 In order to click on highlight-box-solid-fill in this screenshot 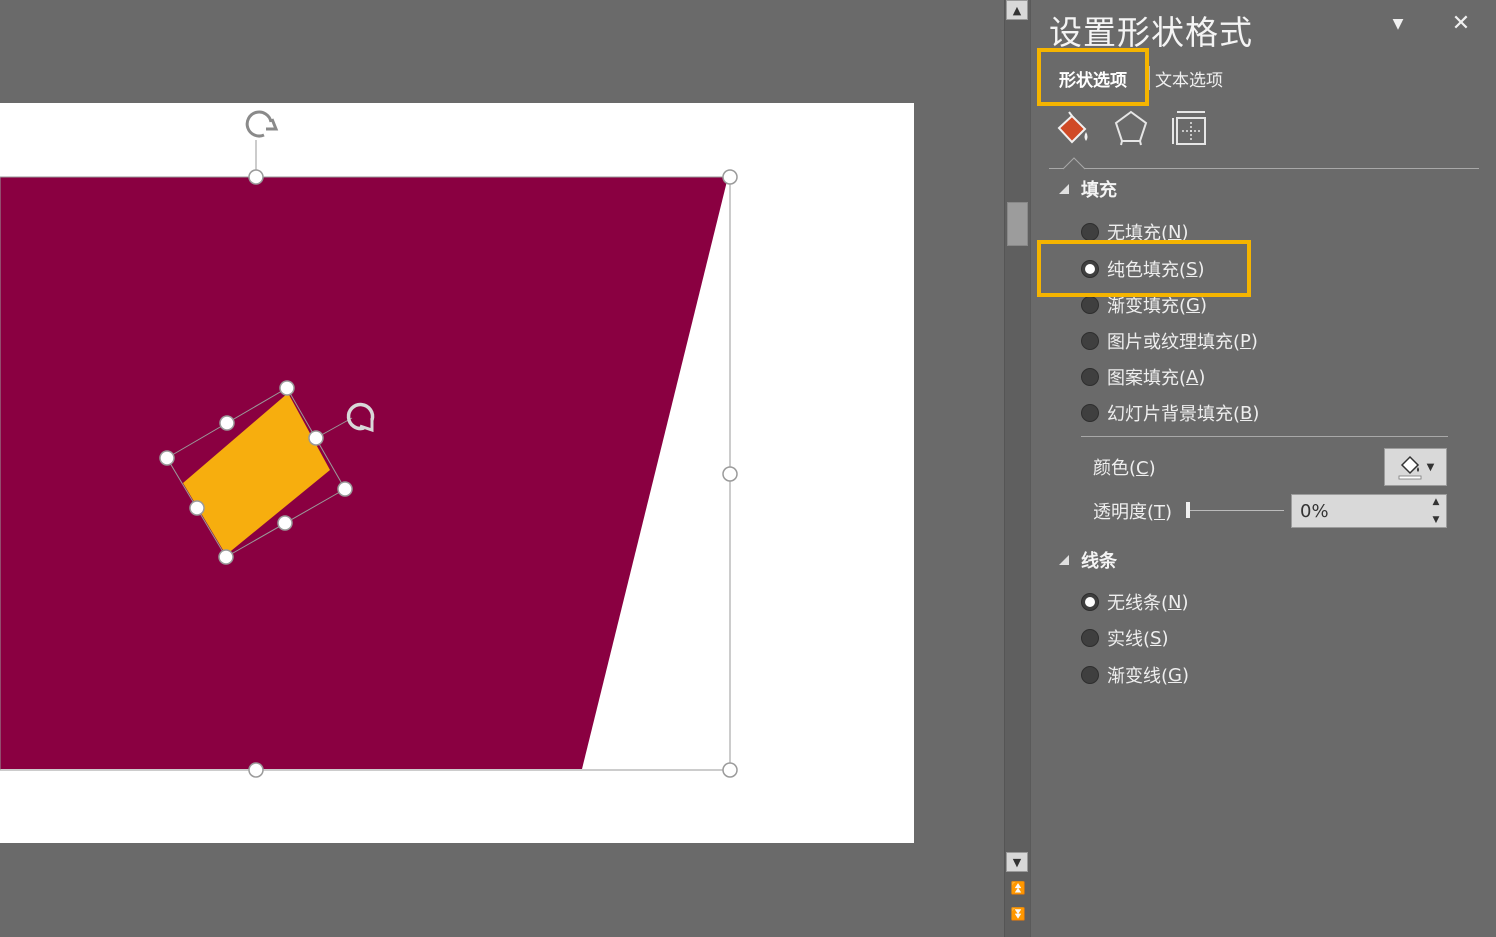, I will do `click(1144, 268)`.